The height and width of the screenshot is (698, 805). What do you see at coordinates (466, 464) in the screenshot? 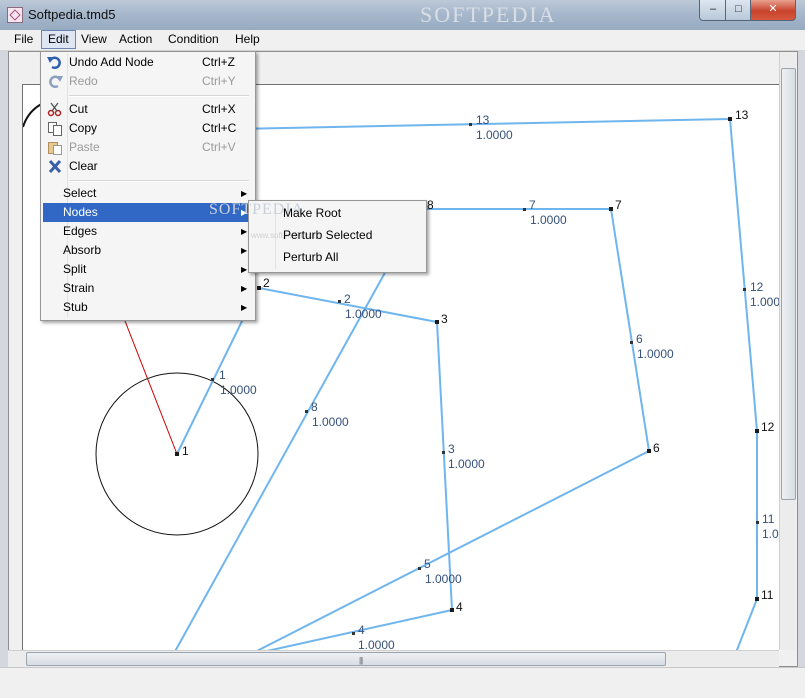
I see `edge-label-3-weight: 1.0000` at bounding box center [466, 464].